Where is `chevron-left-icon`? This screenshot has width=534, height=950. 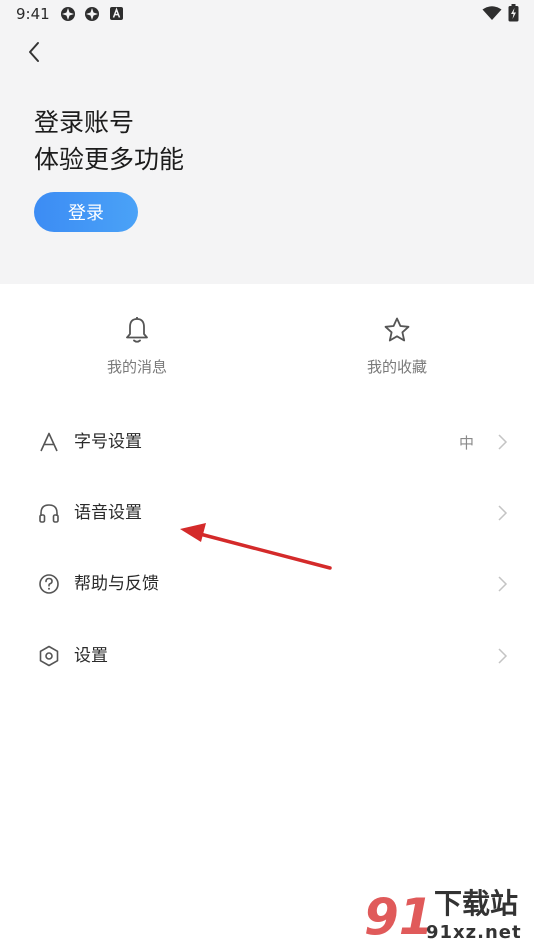
chevron-left-icon is located at coordinates (34, 52).